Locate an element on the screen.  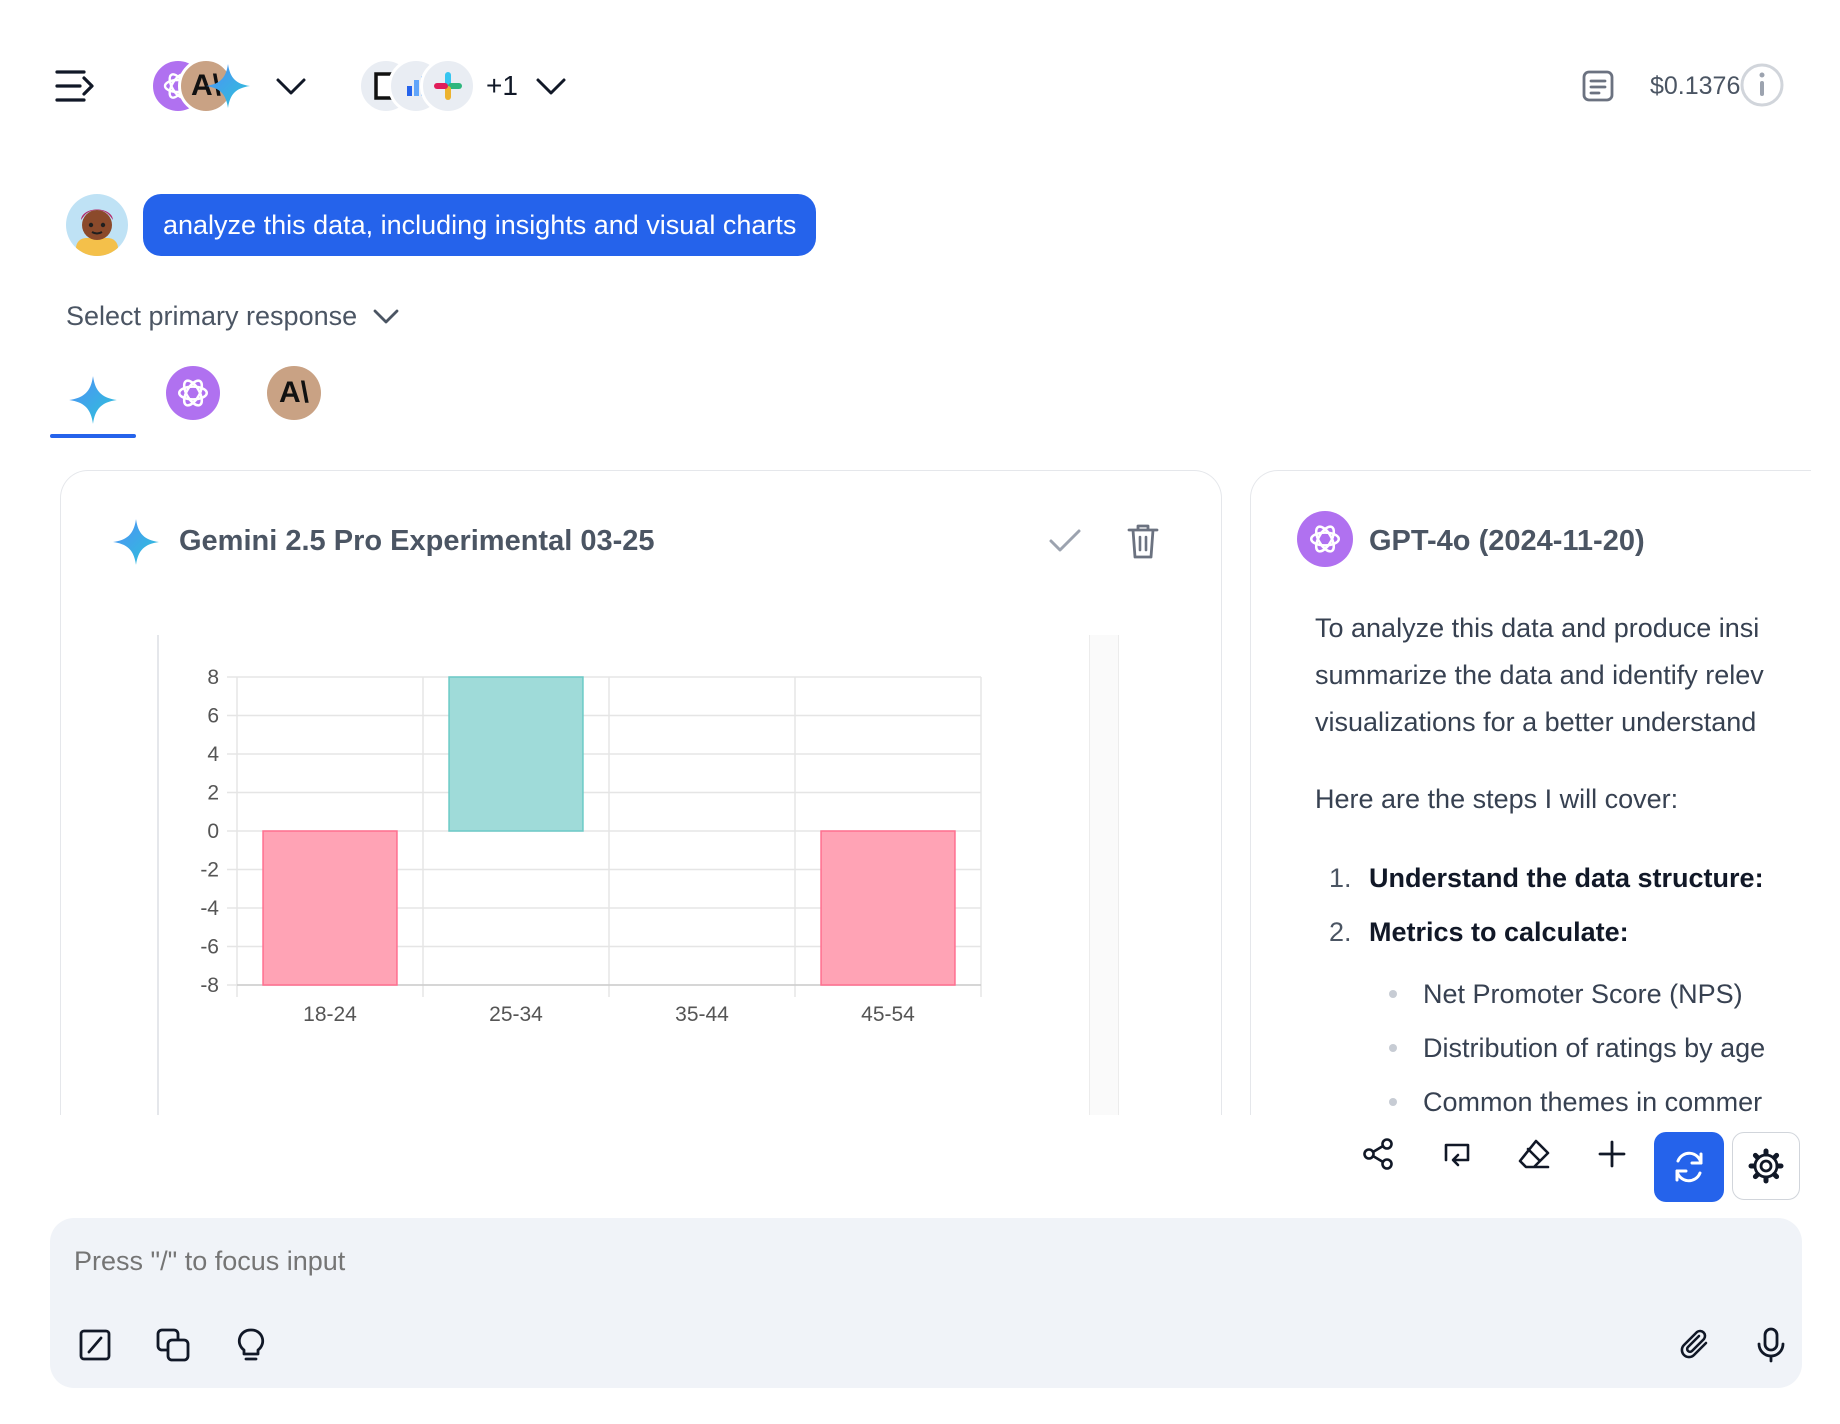
step-number: 1. is located at coordinates (1340, 878).